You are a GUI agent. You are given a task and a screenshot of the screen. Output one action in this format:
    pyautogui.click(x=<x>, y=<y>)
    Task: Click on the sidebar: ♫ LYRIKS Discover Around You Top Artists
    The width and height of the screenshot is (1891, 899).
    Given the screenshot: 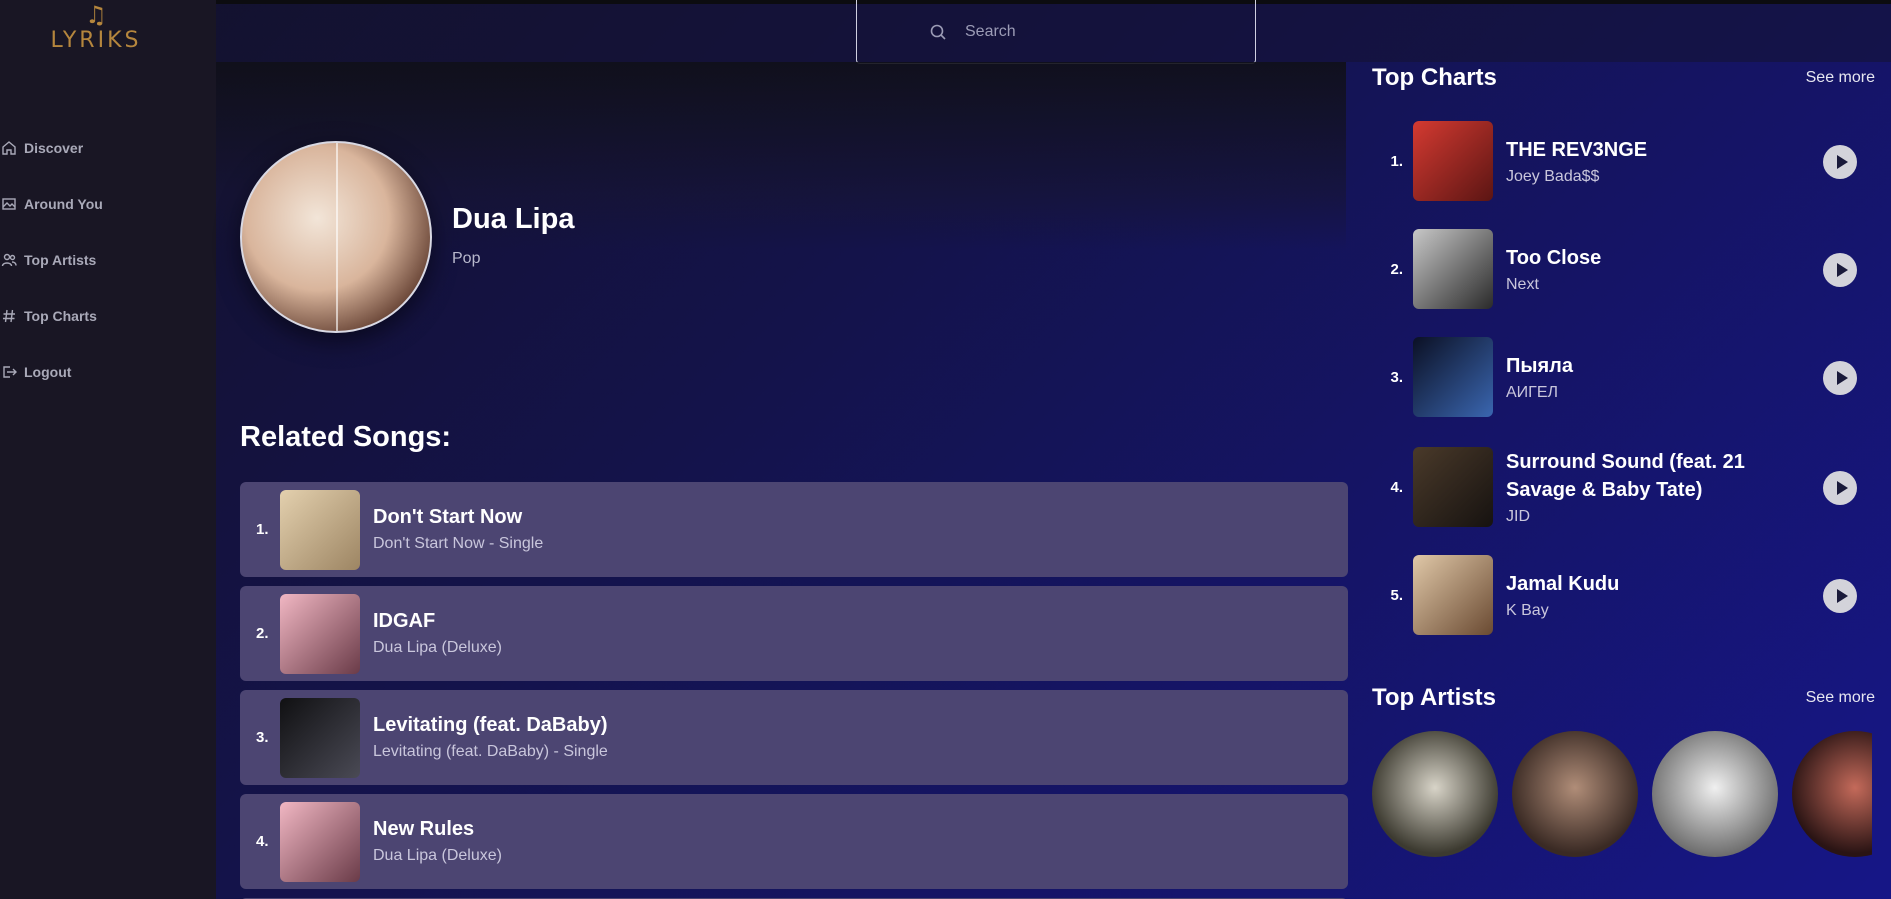 What is the action you would take?
    pyautogui.click(x=108, y=449)
    